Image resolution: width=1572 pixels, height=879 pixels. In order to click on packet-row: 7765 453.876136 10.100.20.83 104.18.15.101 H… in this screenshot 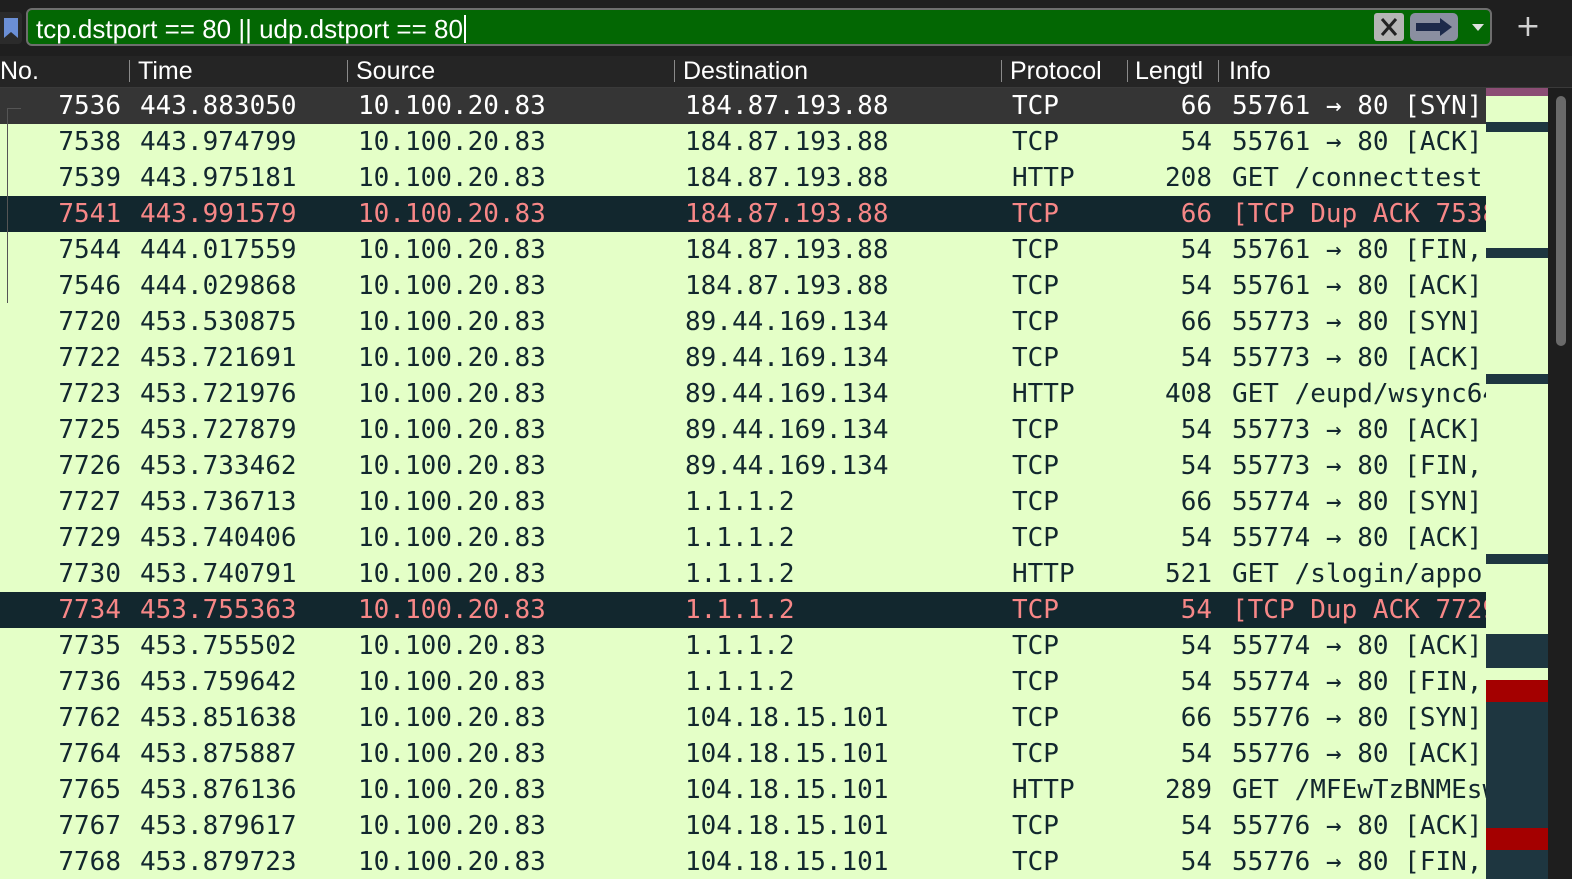, I will do `click(743, 790)`.